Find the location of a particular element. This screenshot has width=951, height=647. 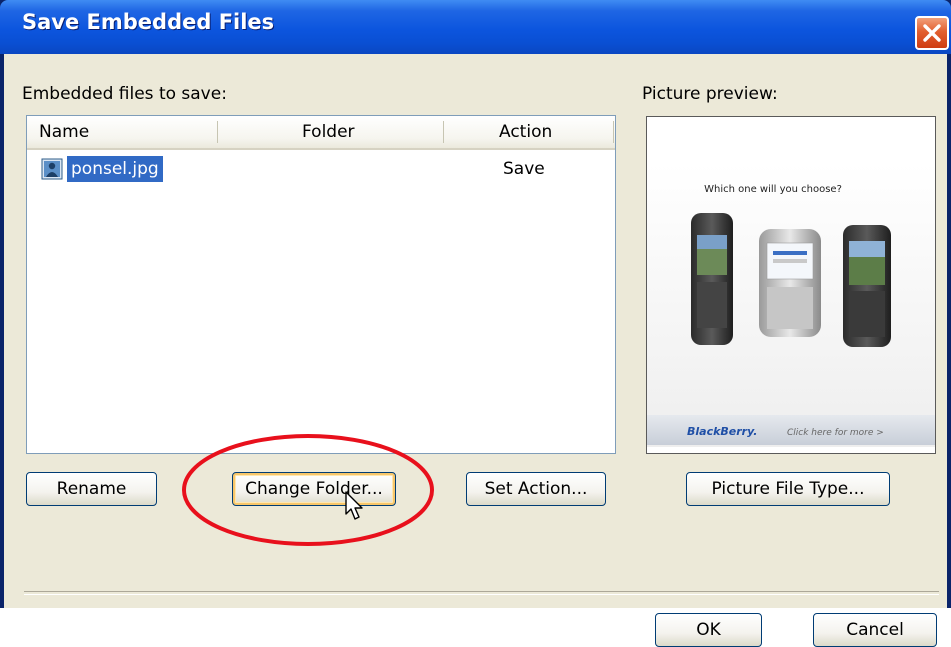

column-header-action: Action is located at coordinates (525, 132).